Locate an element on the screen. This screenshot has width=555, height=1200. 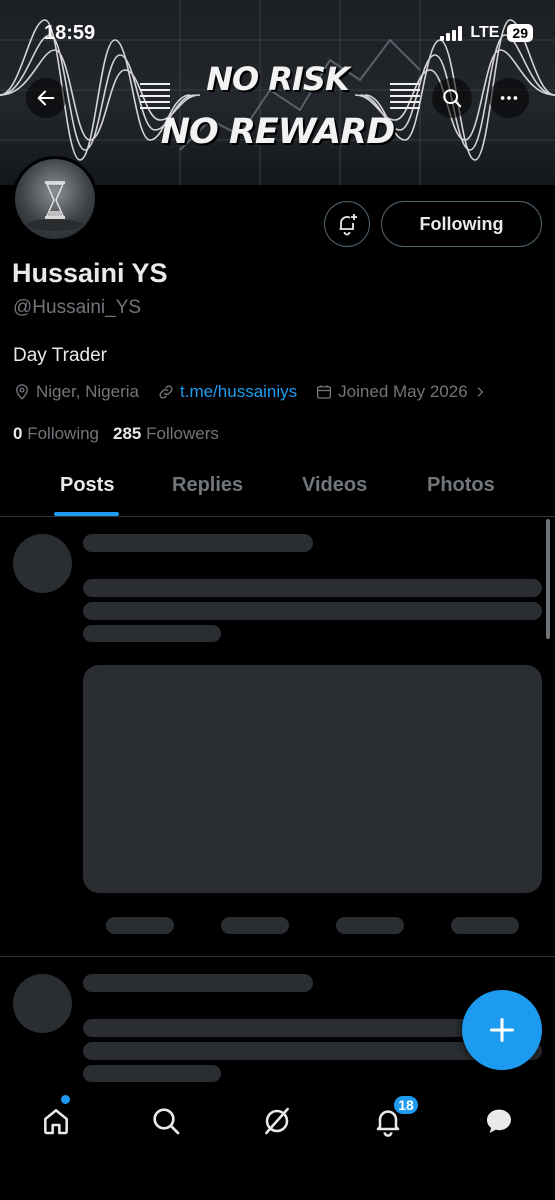
search-button is located at coordinates (452, 98).